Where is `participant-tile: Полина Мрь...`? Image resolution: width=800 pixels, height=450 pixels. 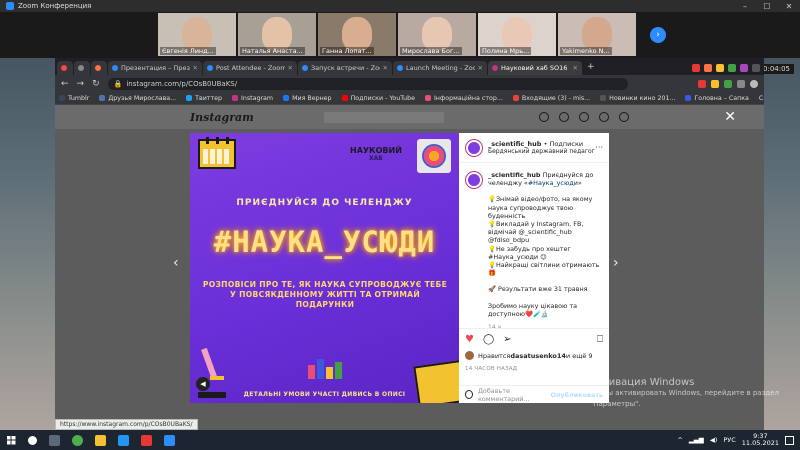 participant-tile: Полина Мрь... is located at coordinates (517, 34).